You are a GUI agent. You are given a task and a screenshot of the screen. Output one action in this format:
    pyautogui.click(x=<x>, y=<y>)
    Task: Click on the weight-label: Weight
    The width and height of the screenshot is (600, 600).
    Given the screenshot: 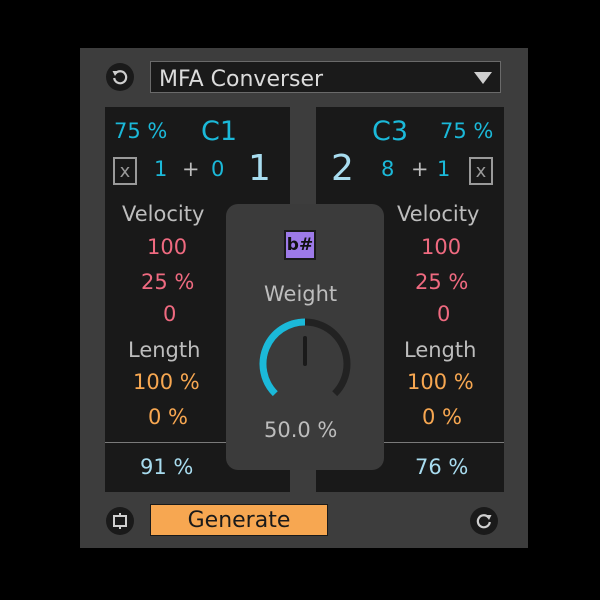 What is the action you would take?
    pyautogui.click(x=301, y=294)
    